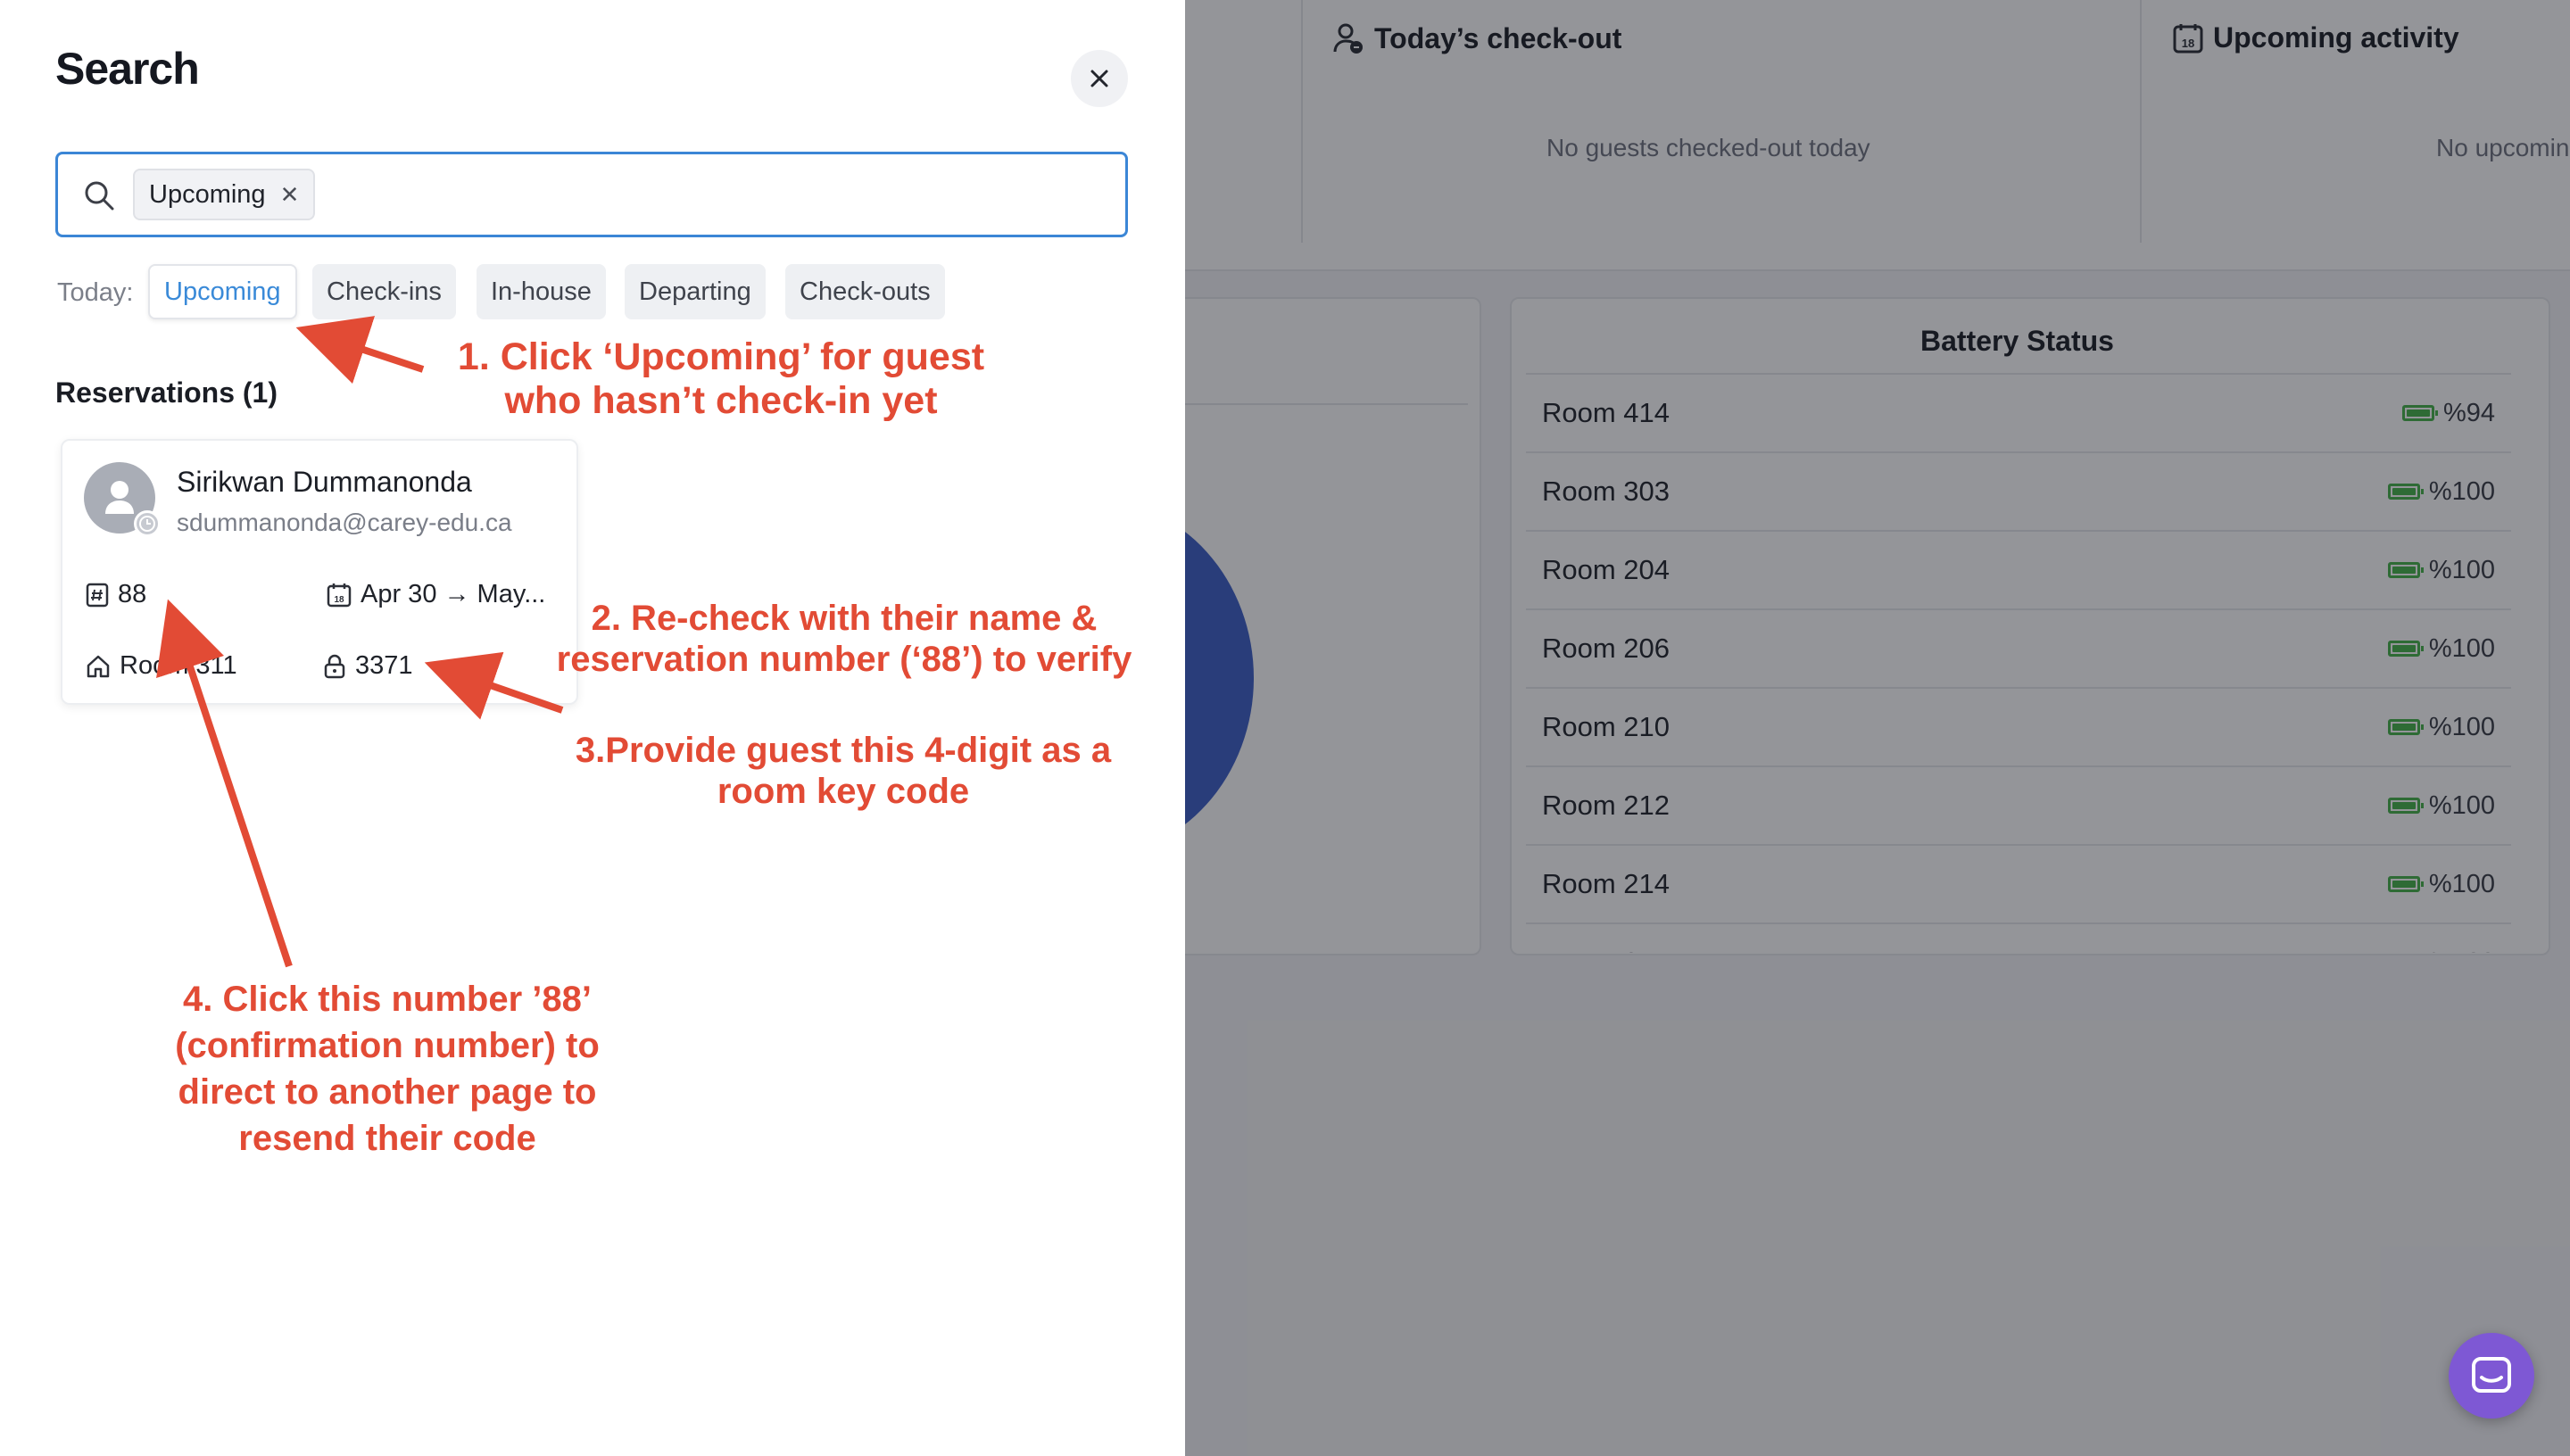  What do you see at coordinates (721, 401) in the screenshot?
I see `annotation-step-1-line-2: who hasn’t check-in yet` at bounding box center [721, 401].